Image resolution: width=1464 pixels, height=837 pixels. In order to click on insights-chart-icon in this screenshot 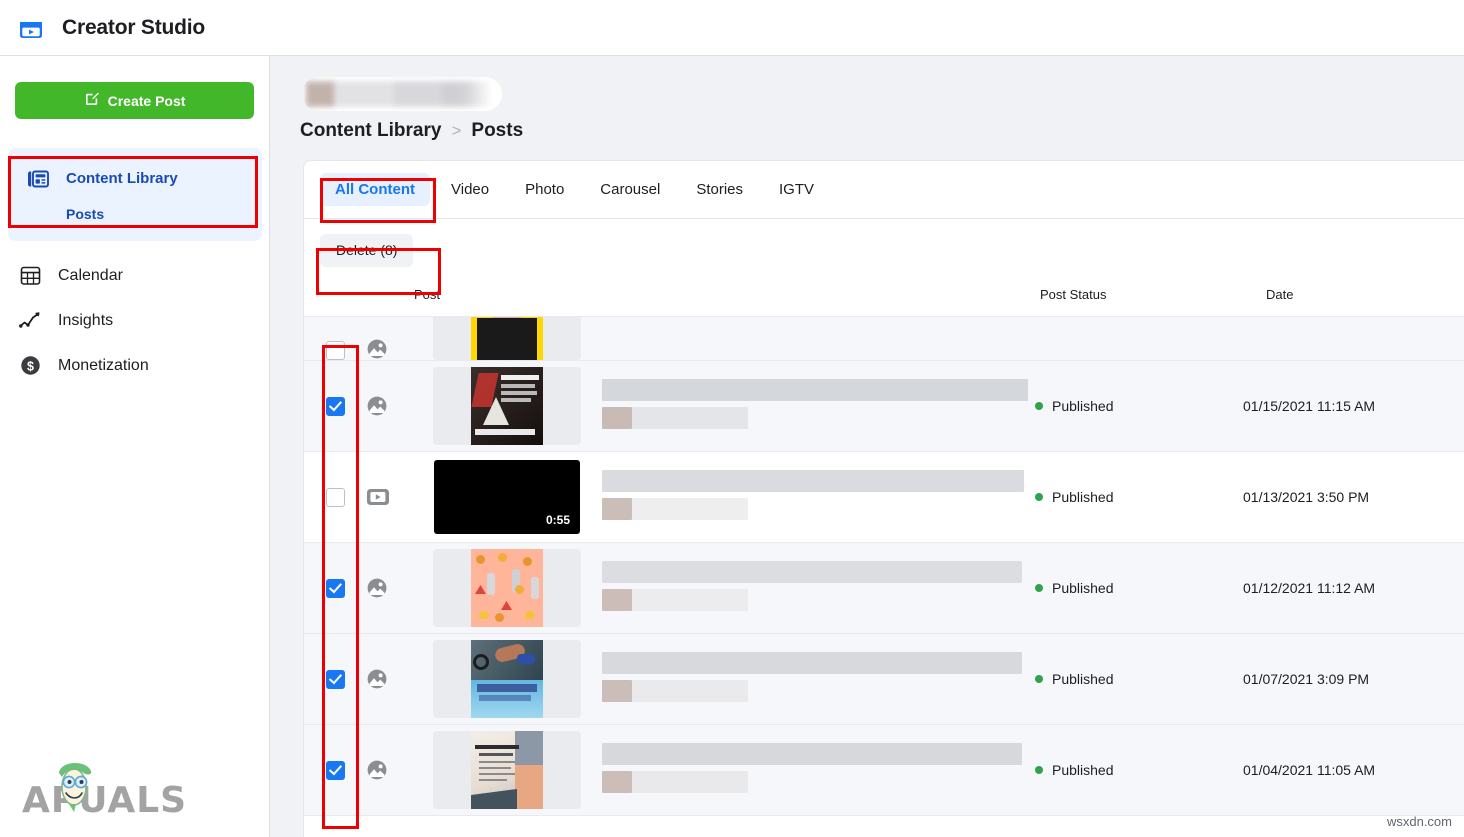, I will do `click(30, 321)`.